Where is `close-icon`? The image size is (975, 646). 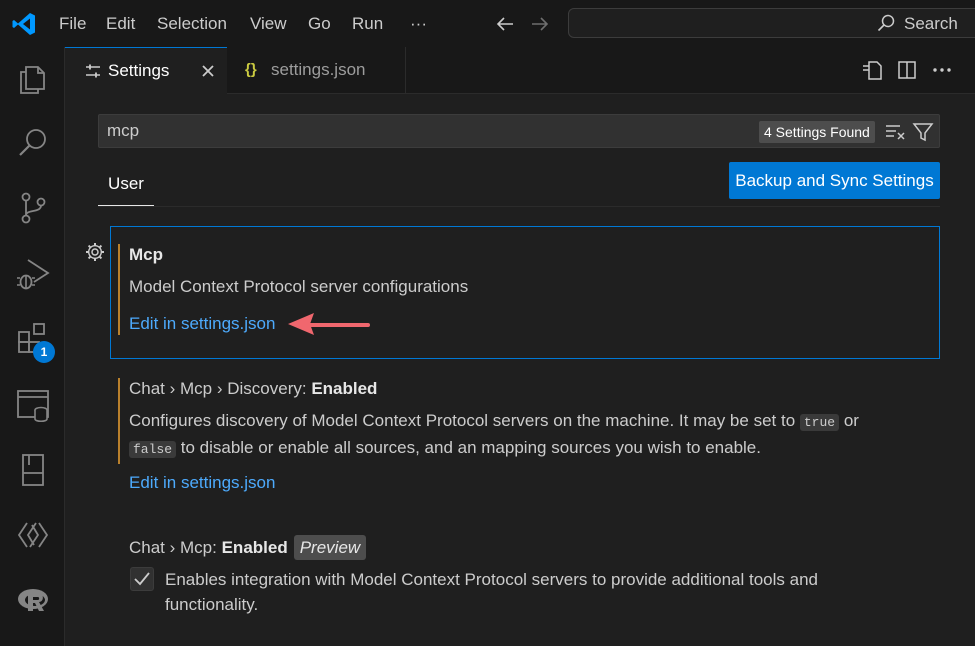
close-icon is located at coordinates (208, 71).